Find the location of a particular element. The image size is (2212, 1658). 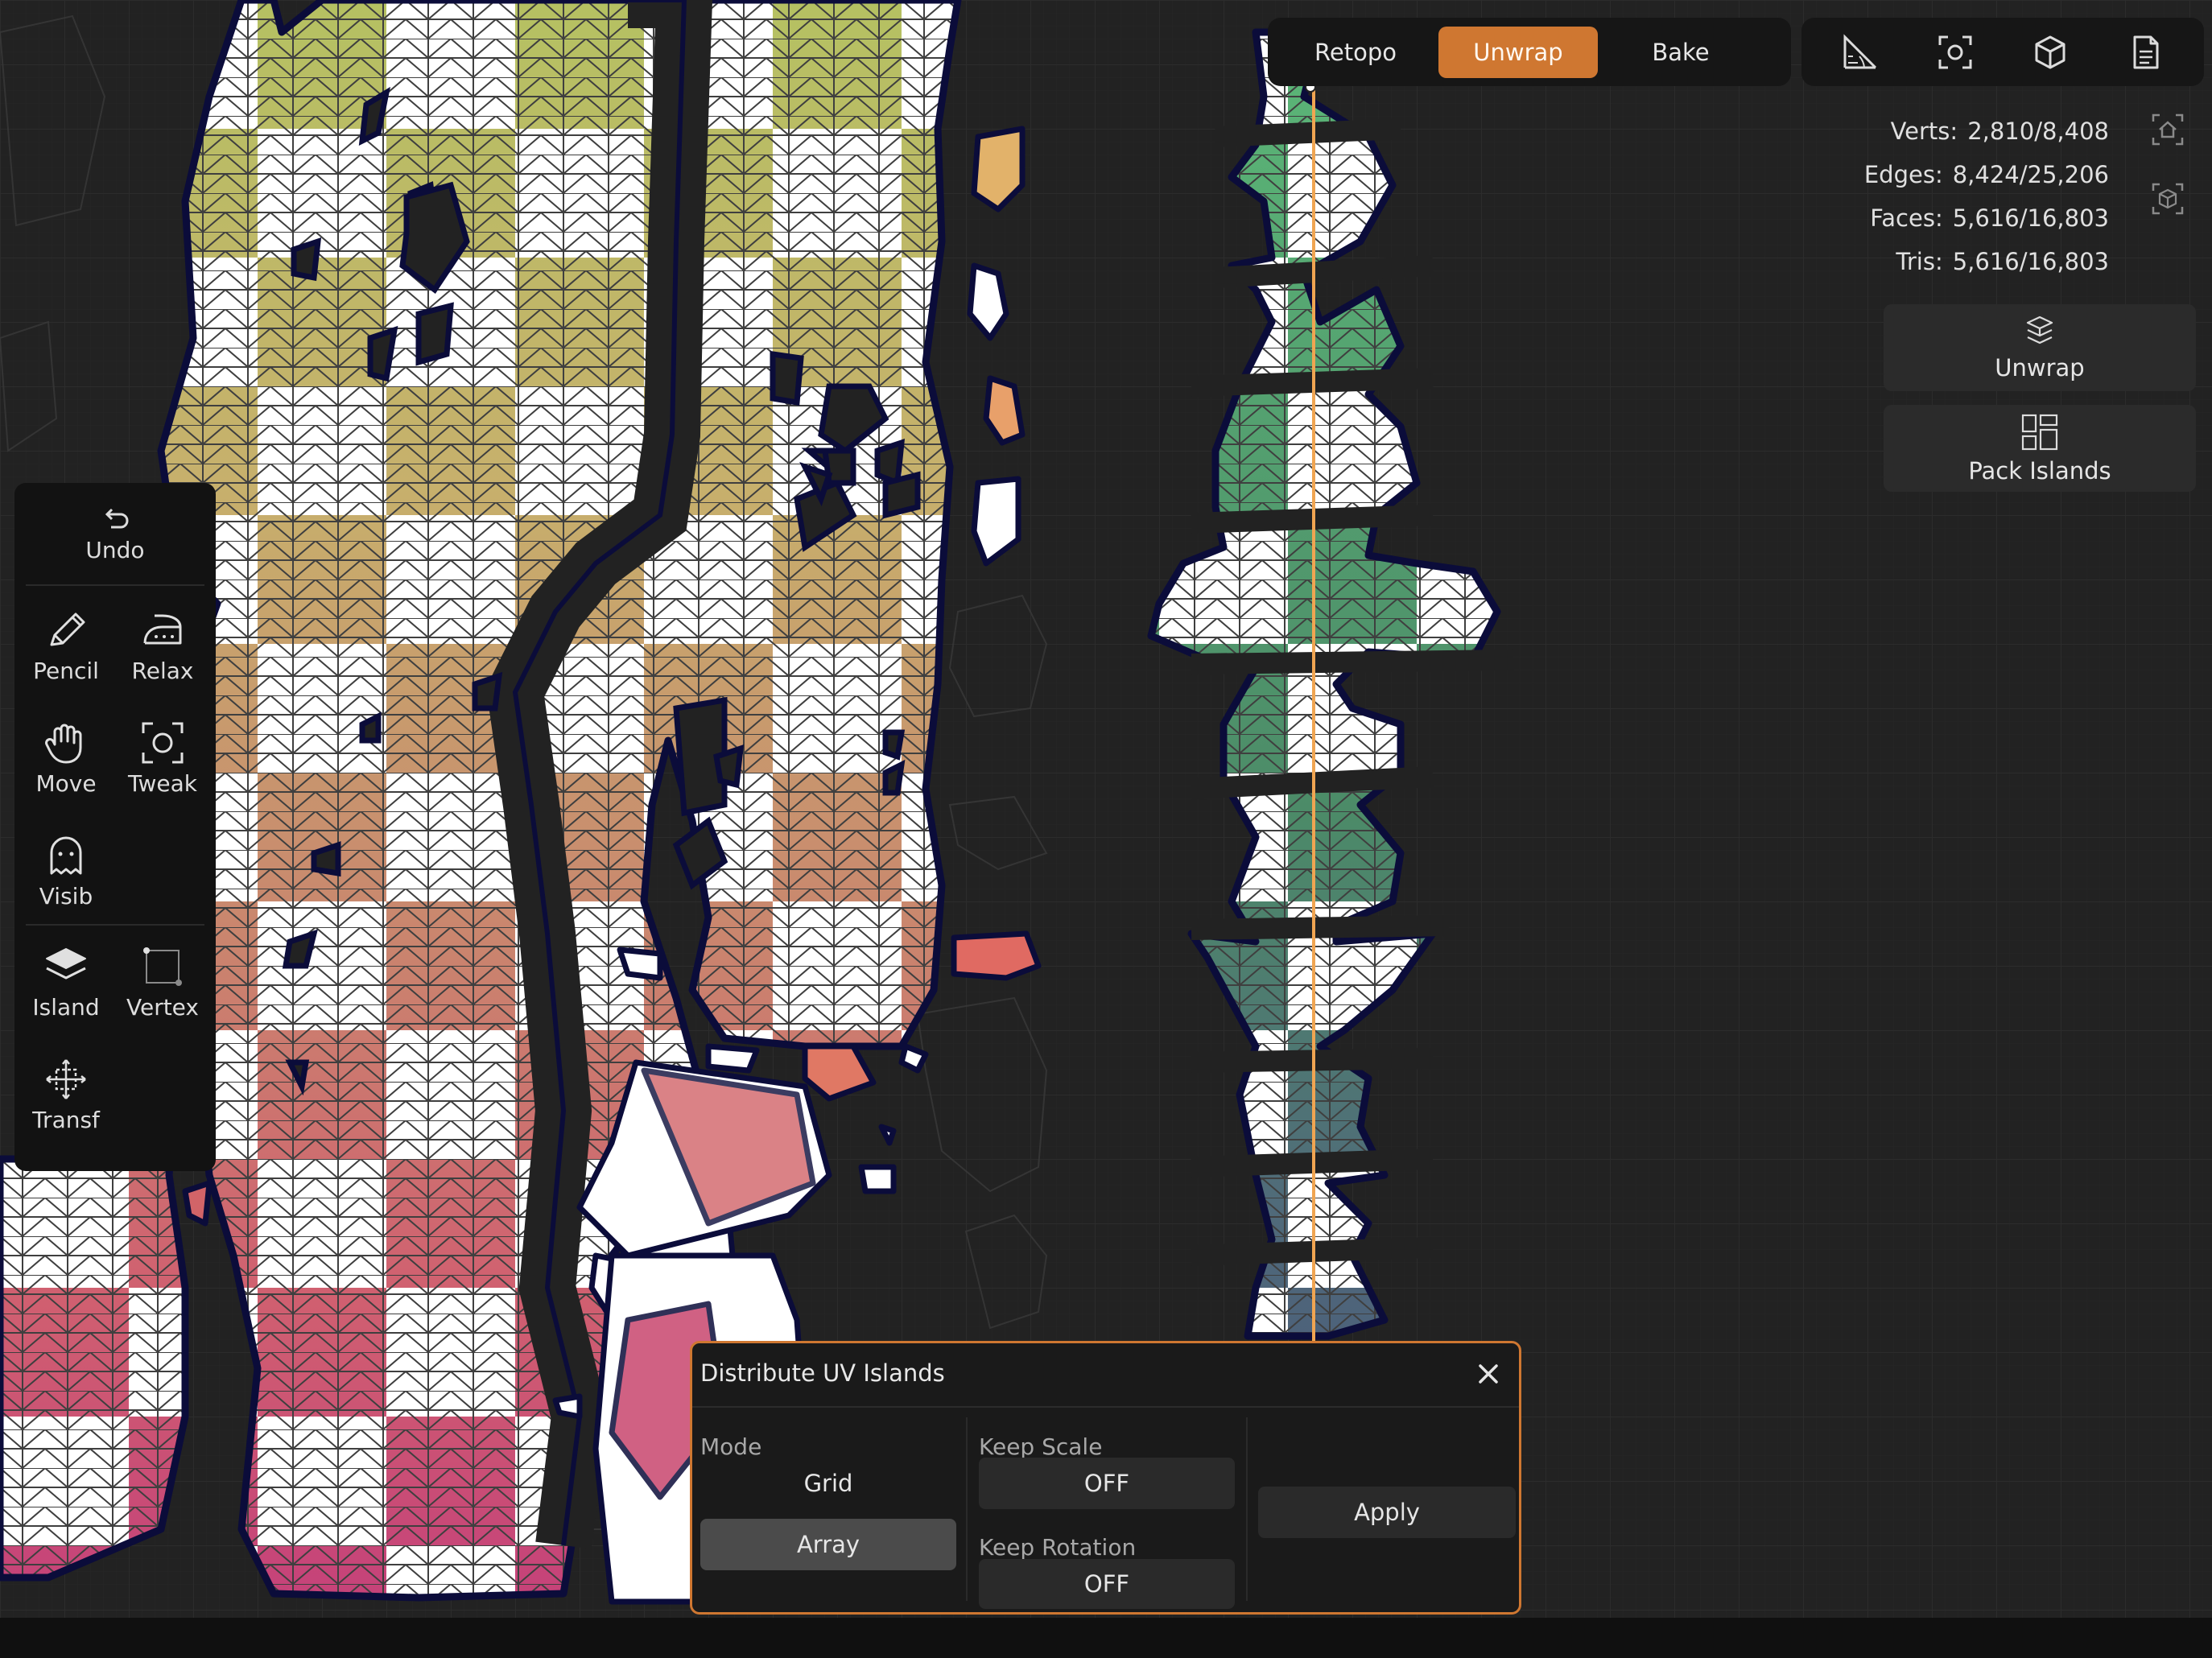

tweak-label: Tweak is located at coordinates (162, 783).